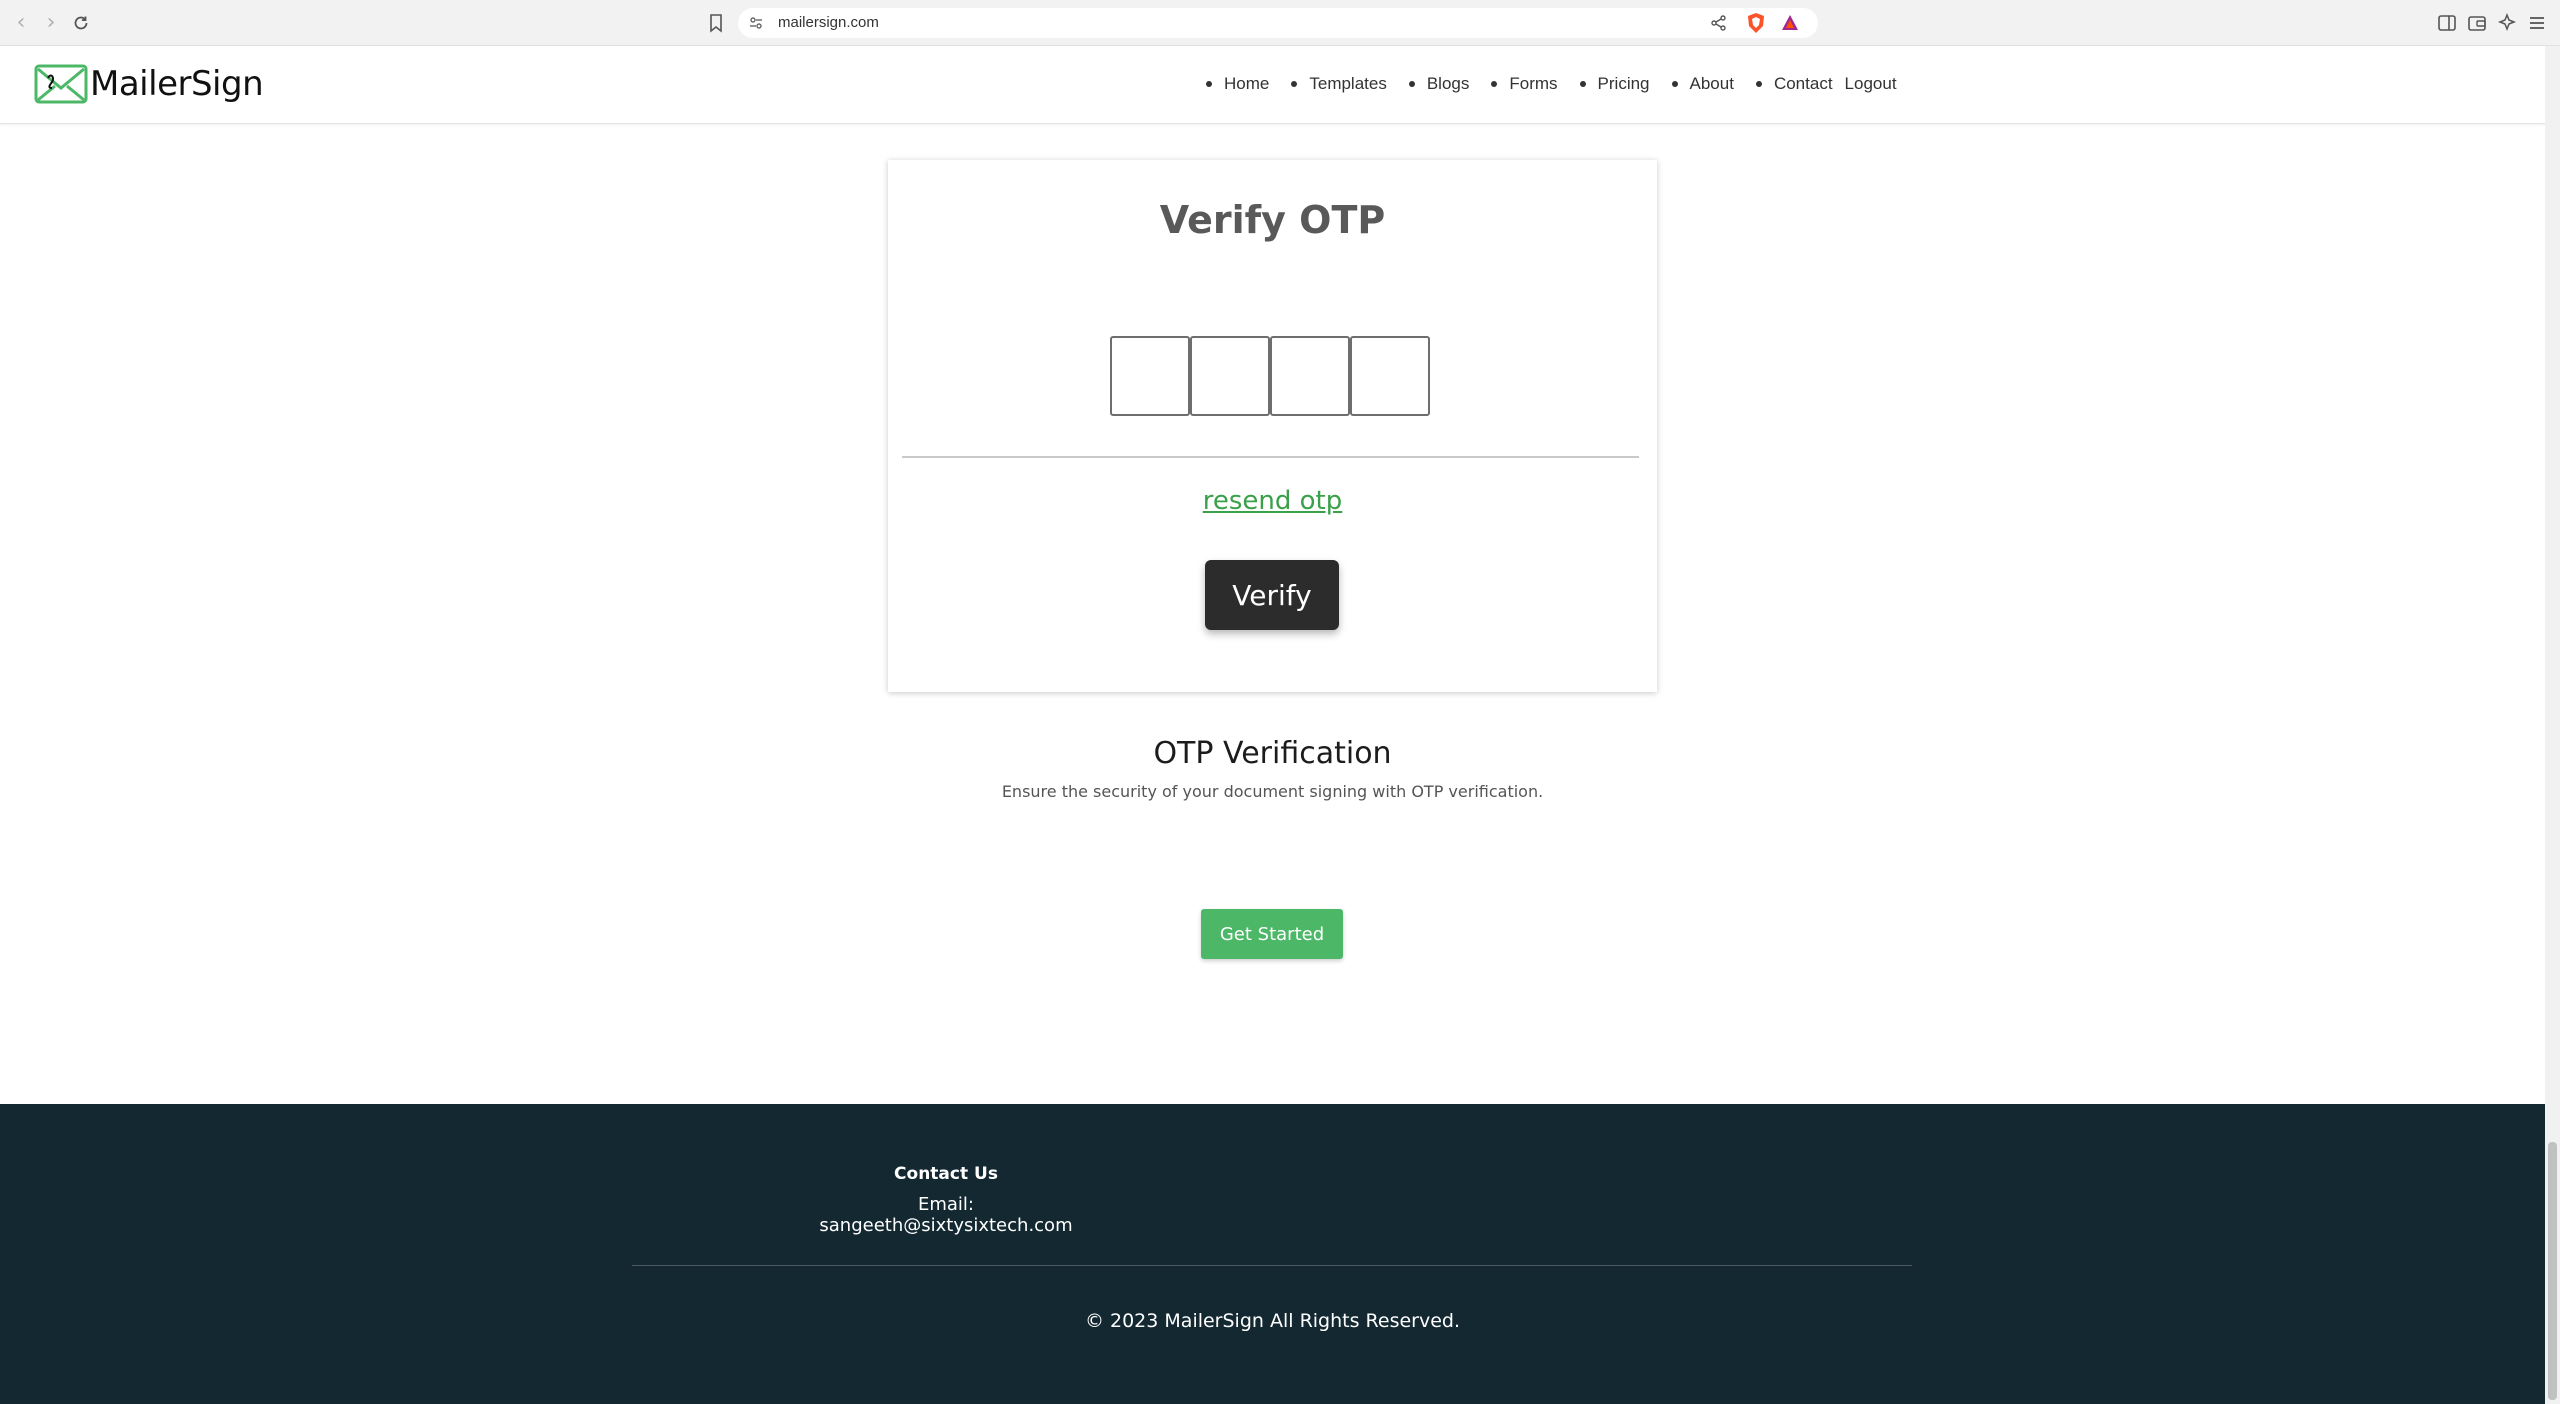 This screenshot has width=2560, height=1404. Describe the element at coordinates (61, 84) in the screenshot. I see `envelope-logo-icon` at that location.